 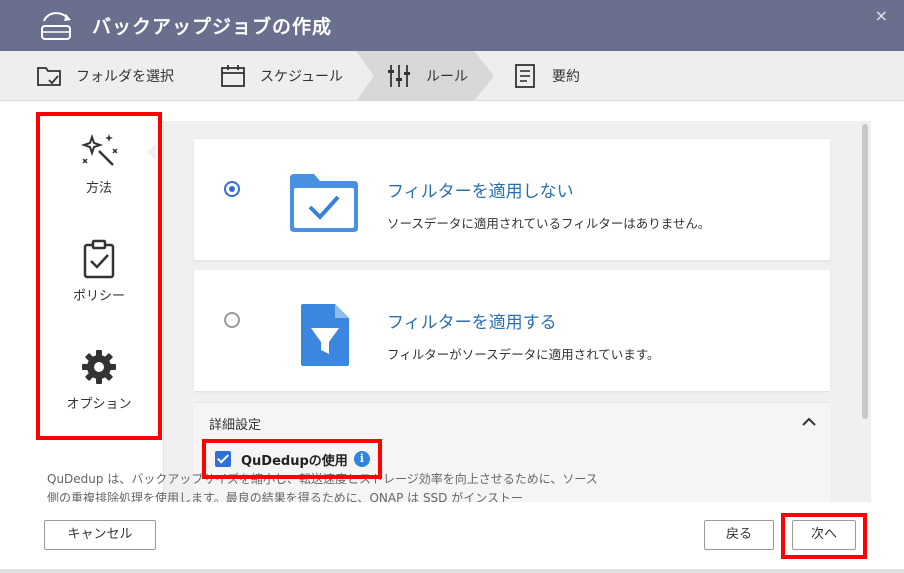 I want to click on clipboard-check-icon, so click(x=99, y=259).